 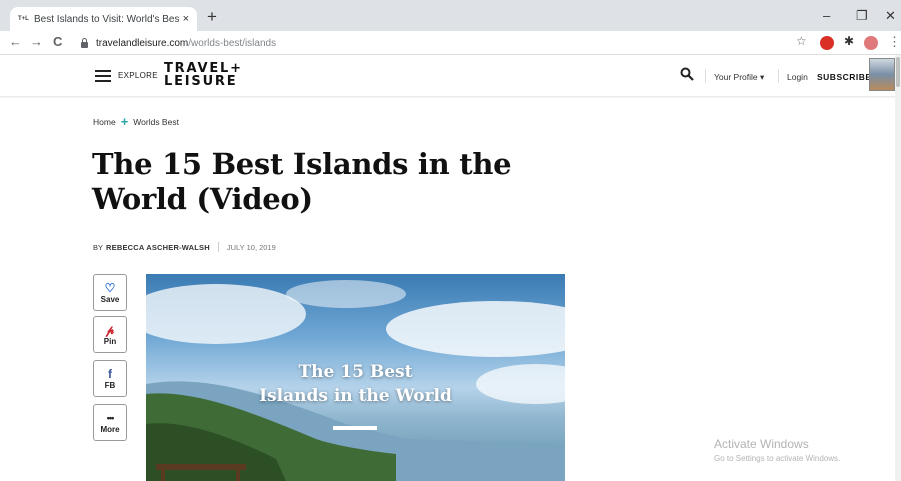 I want to click on tab-title: Best Islands to Visit: World's Best, so click(x=106, y=19).